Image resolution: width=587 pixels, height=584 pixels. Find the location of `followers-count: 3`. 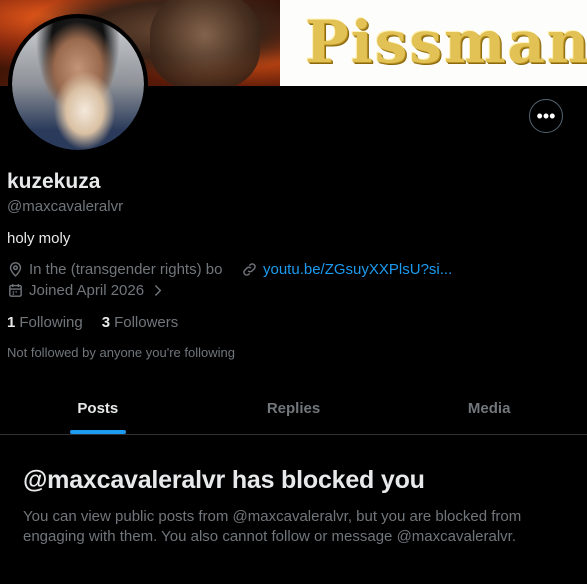

followers-count: 3 is located at coordinates (106, 322).